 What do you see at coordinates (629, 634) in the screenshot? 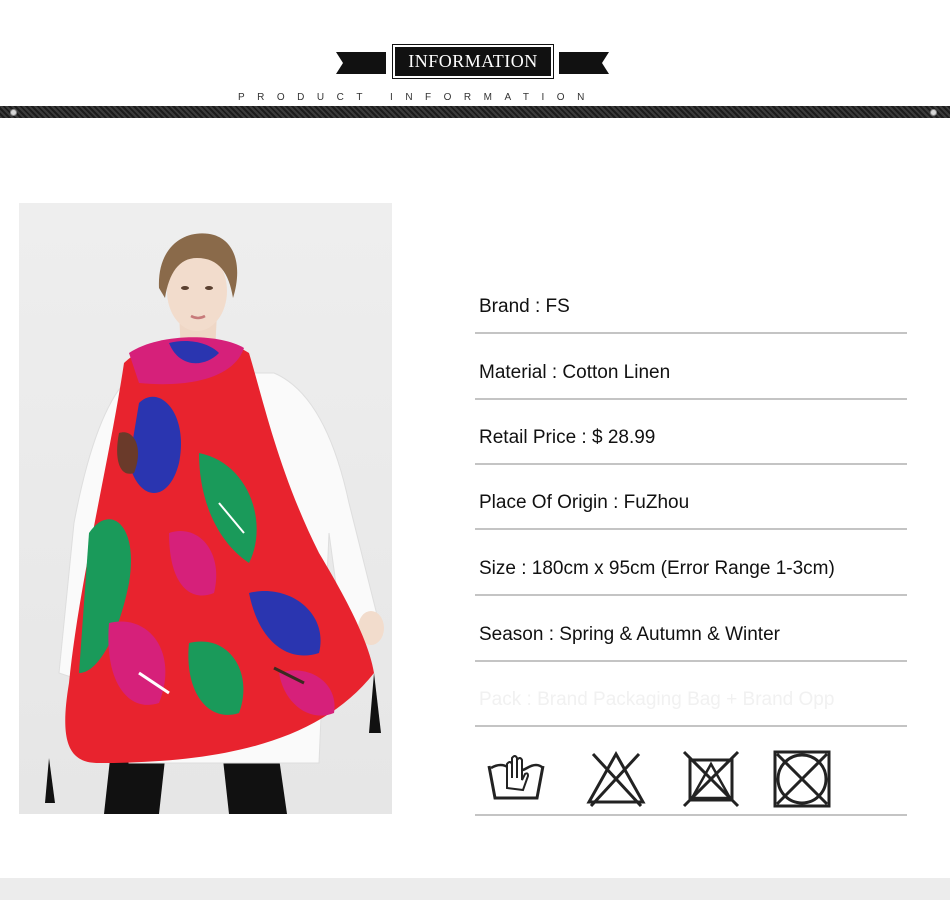
I see `info-season-text: Season : Spring & Autumn & Winter` at bounding box center [629, 634].